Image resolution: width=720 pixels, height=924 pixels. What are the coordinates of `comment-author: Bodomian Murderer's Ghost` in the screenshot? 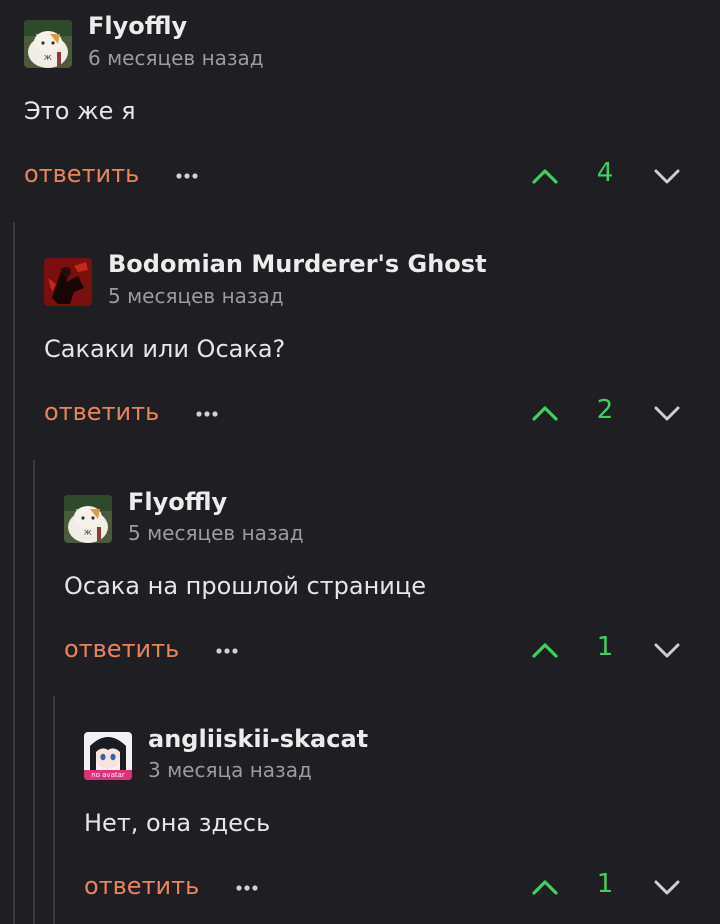 It's located at (297, 264).